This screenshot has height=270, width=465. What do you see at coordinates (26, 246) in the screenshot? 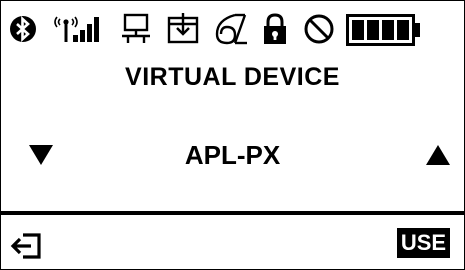
I see `back-exit-icon` at bounding box center [26, 246].